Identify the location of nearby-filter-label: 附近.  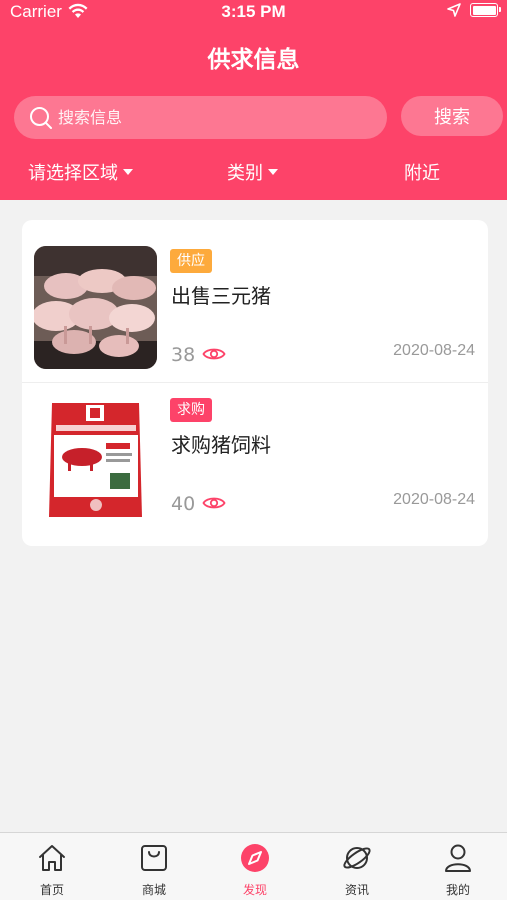
(422, 173).